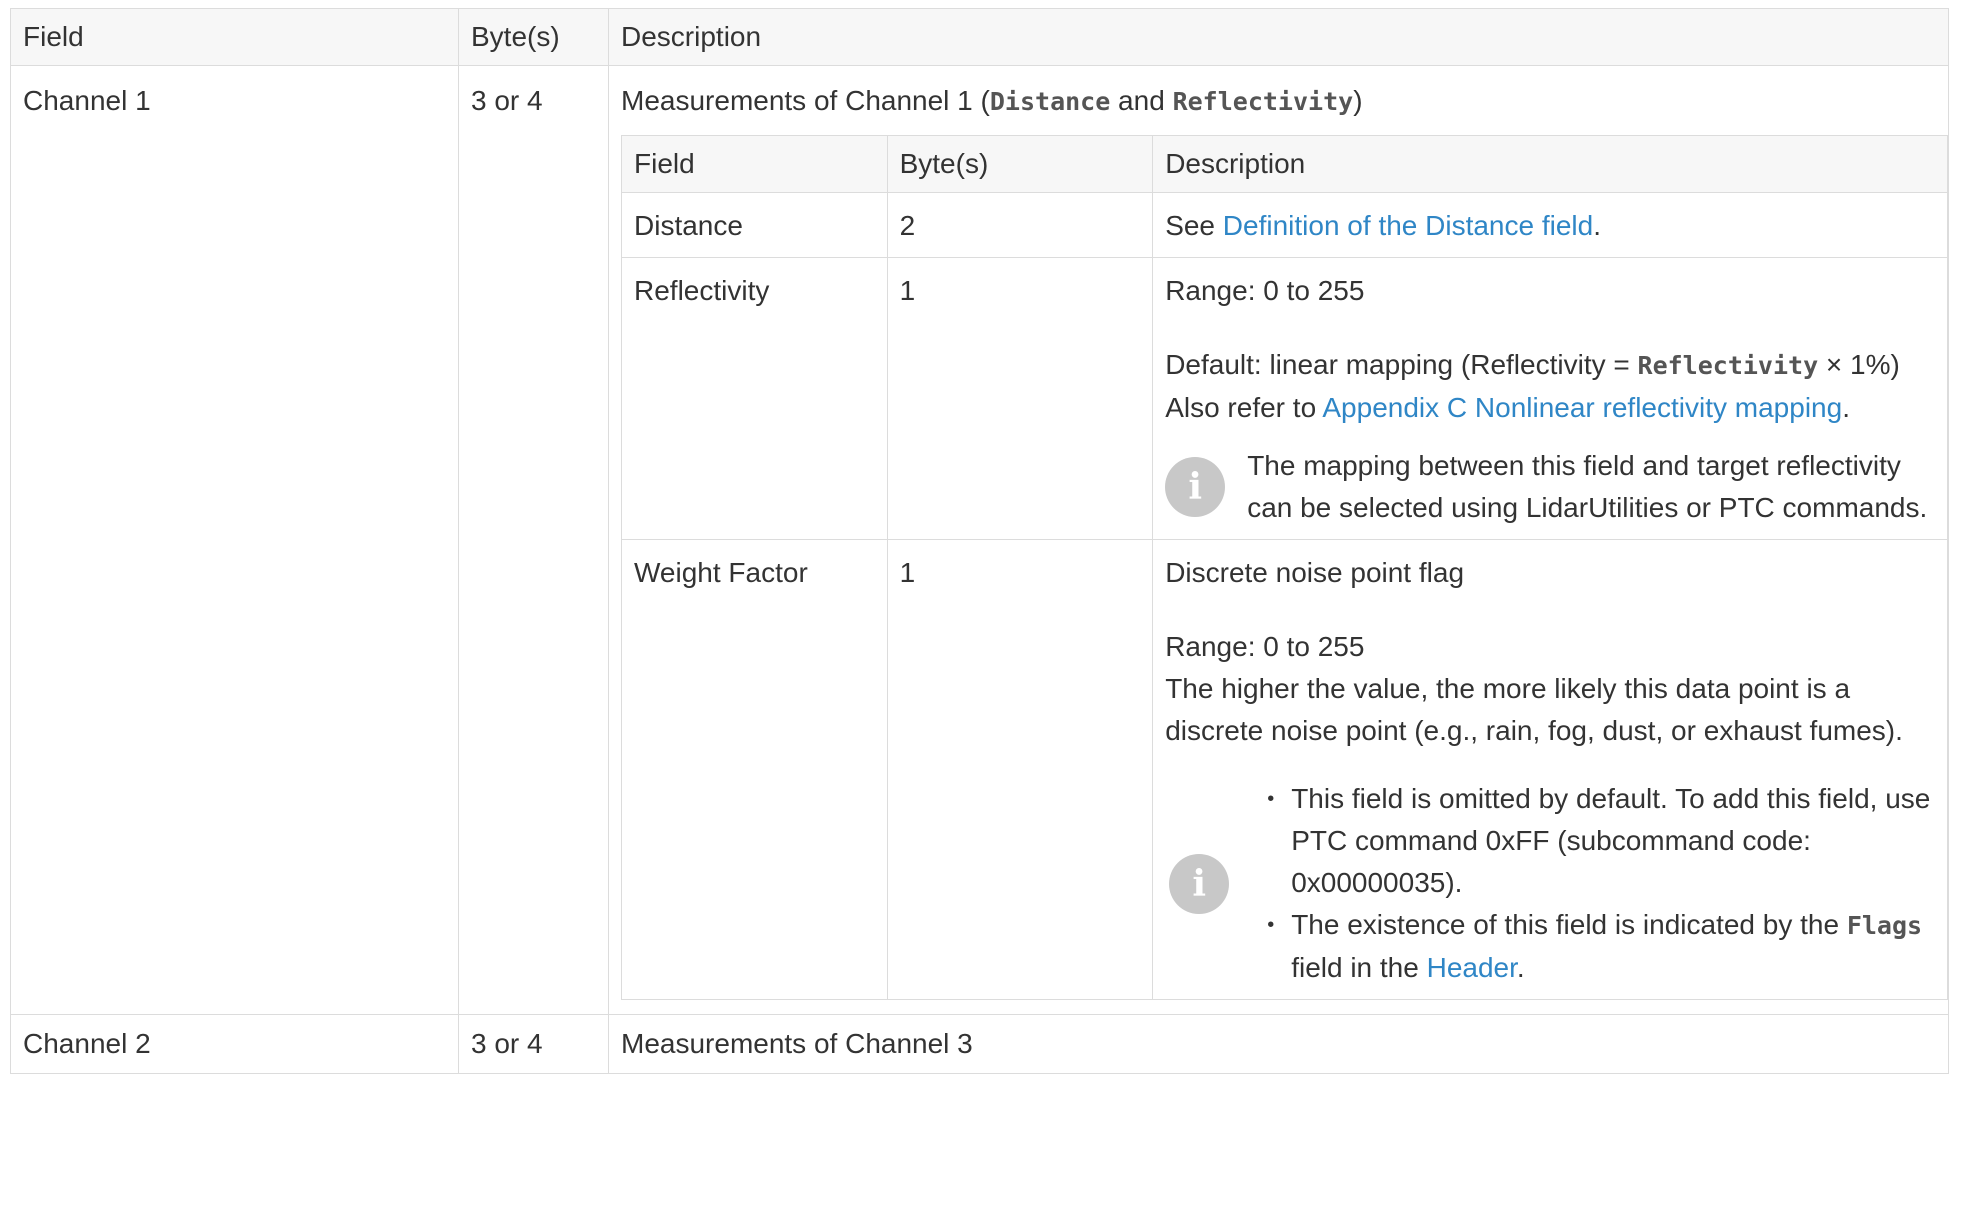 Image resolution: width=1961 pixels, height=1220 pixels. I want to click on channel-2-description: Measurements of Channel 3, so click(1278, 1044).